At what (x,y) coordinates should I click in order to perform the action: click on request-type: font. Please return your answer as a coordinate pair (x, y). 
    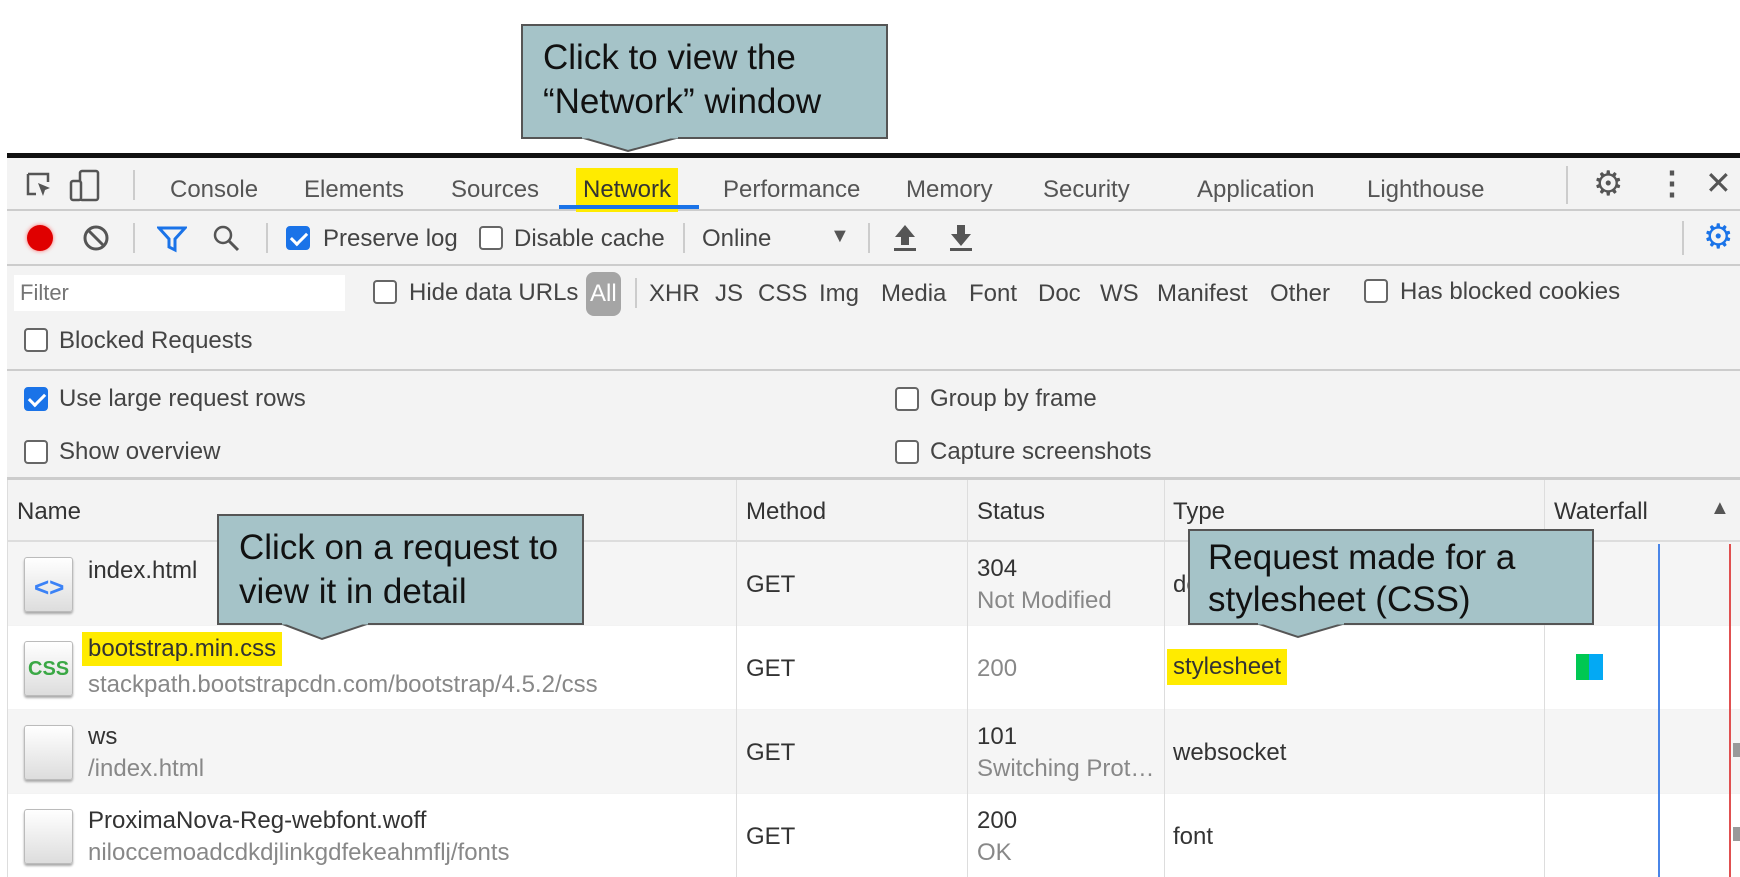
    Looking at the image, I should click on (1193, 836).